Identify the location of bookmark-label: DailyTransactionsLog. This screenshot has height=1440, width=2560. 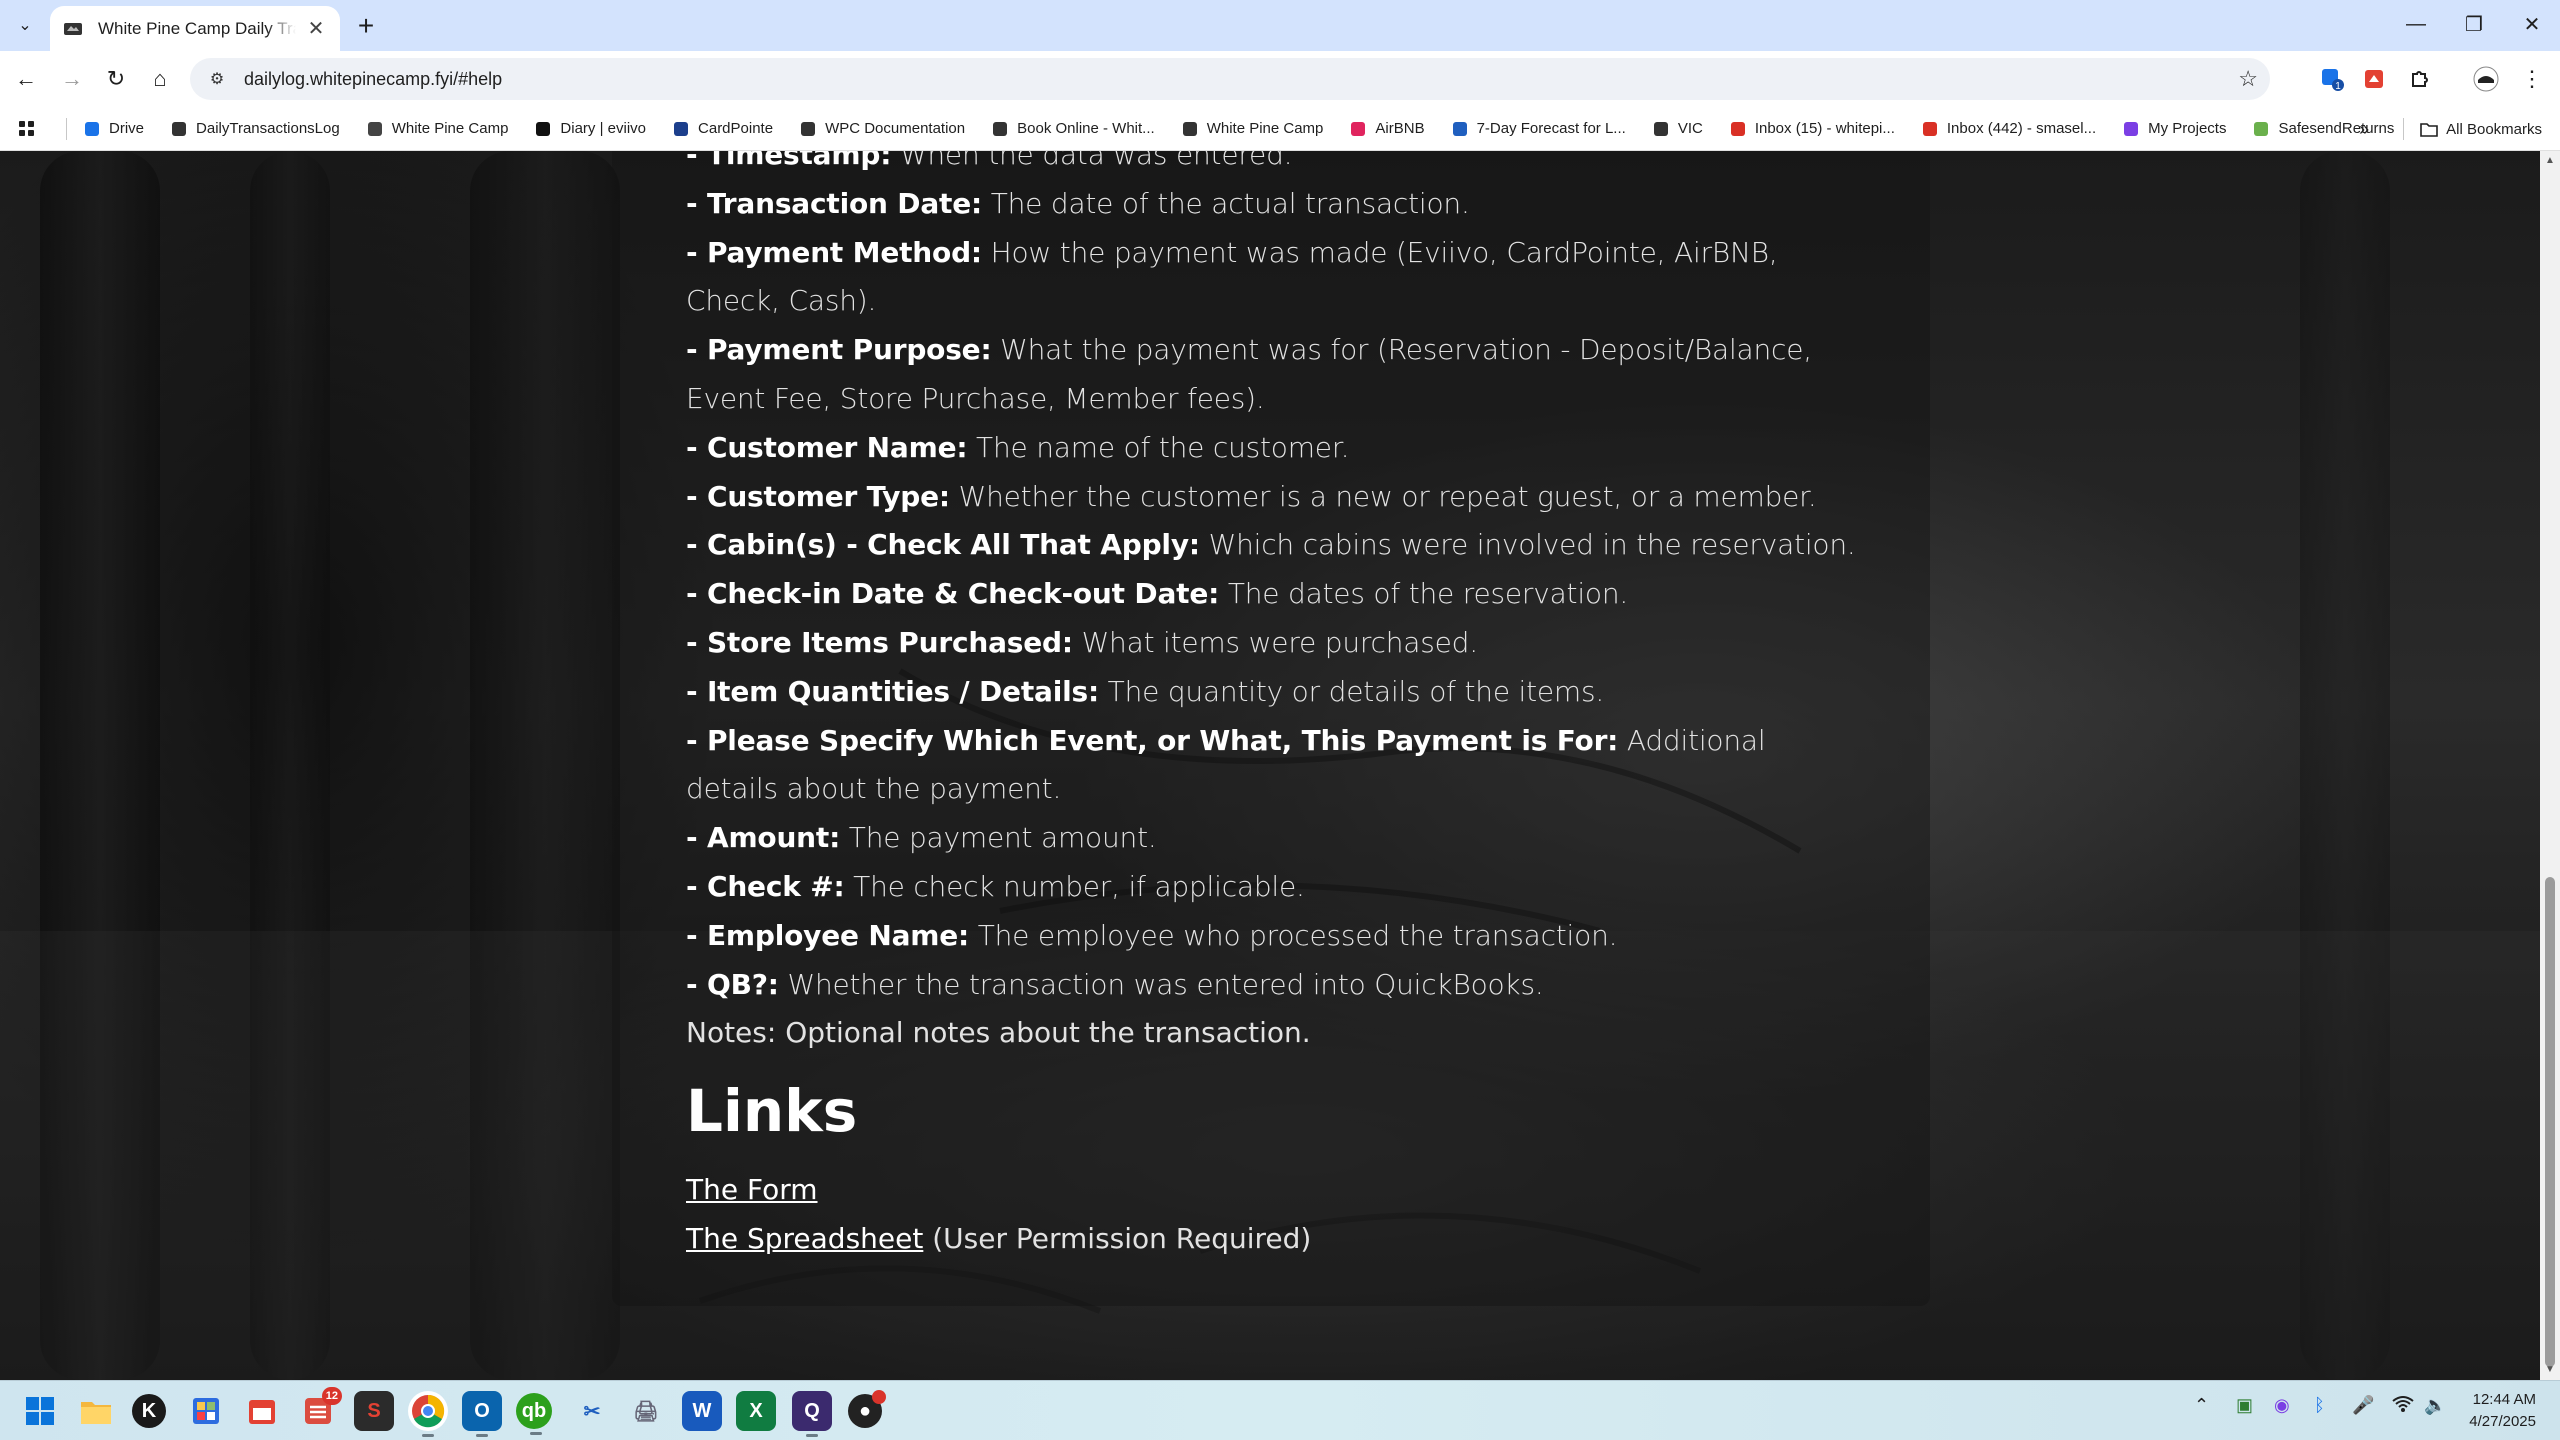
(268, 128).